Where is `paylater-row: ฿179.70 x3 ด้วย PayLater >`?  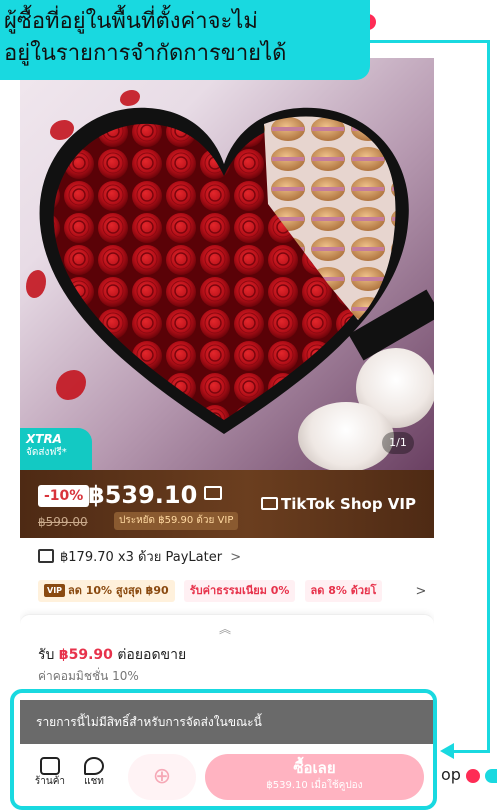
paylater-row: ฿179.70 x3 ด้วย PayLater > is located at coordinates (139, 558).